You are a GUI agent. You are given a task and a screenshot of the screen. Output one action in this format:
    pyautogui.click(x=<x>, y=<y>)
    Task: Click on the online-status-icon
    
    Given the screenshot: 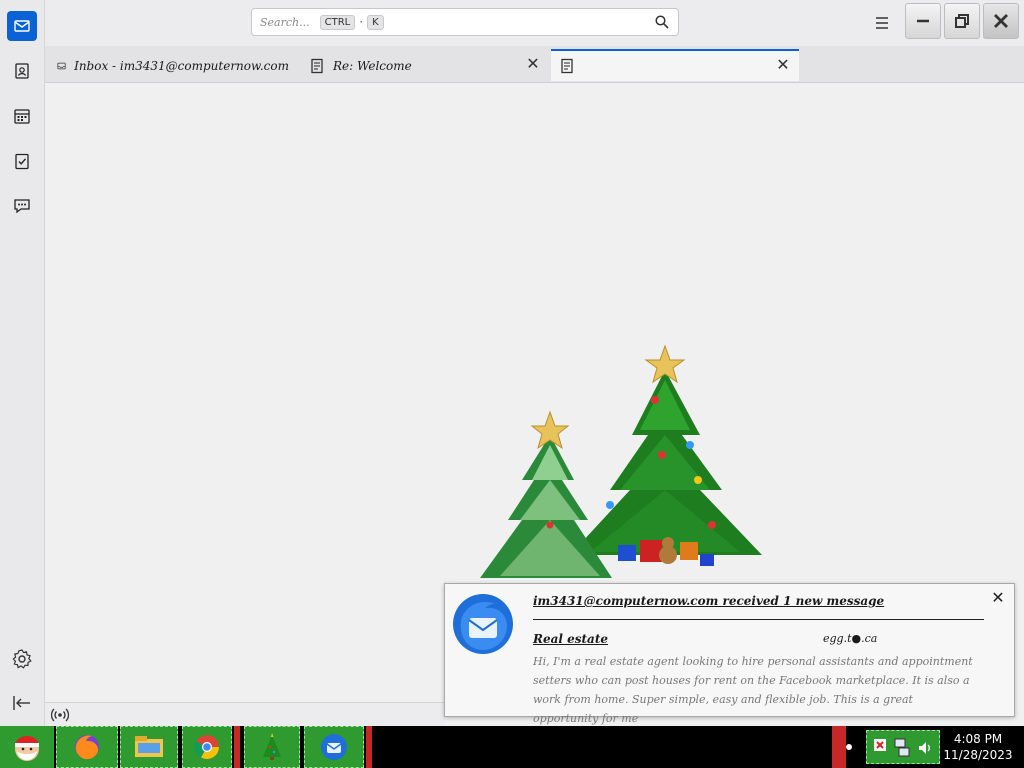 What is the action you would take?
    pyautogui.click(x=60, y=715)
    